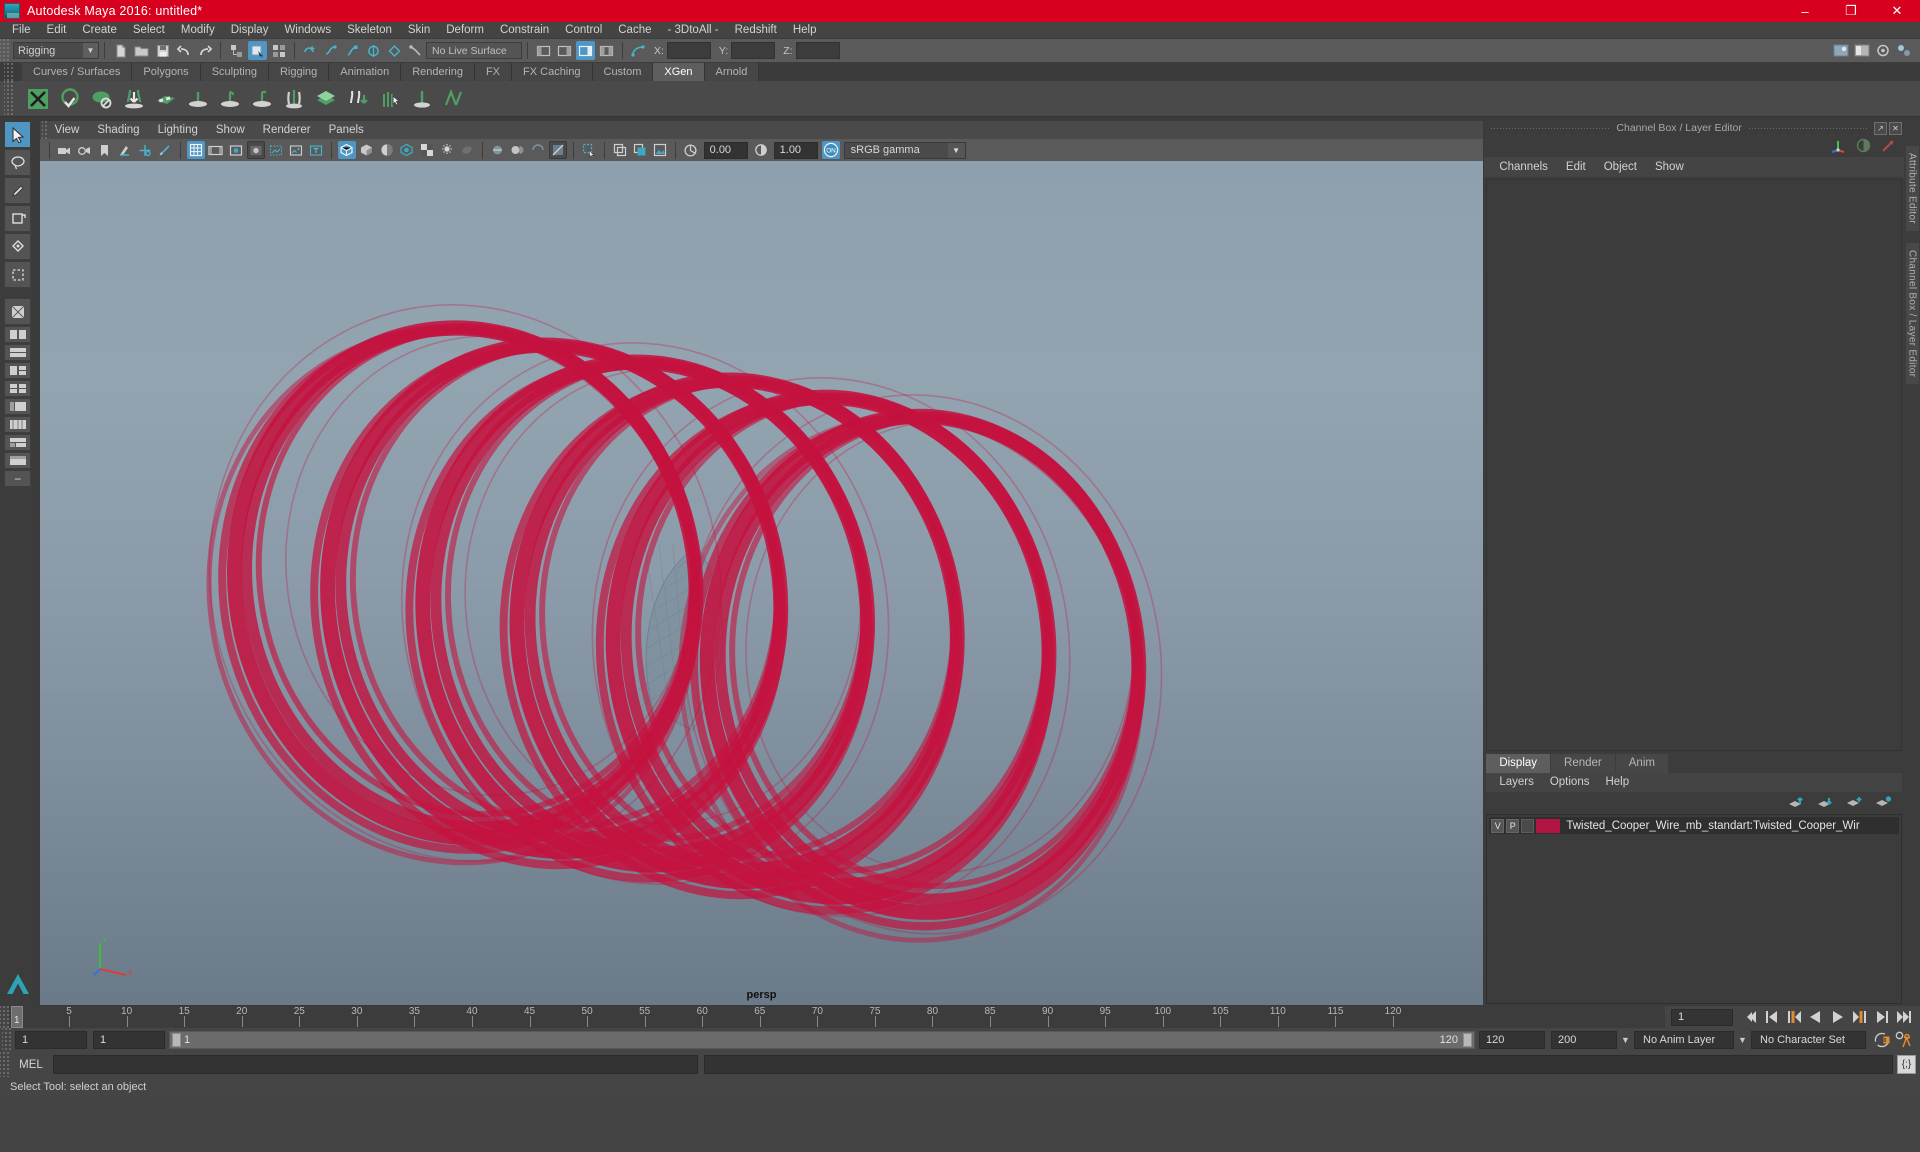  Describe the element at coordinates (18, 218) in the screenshot. I see `move-tool-button` at that location.